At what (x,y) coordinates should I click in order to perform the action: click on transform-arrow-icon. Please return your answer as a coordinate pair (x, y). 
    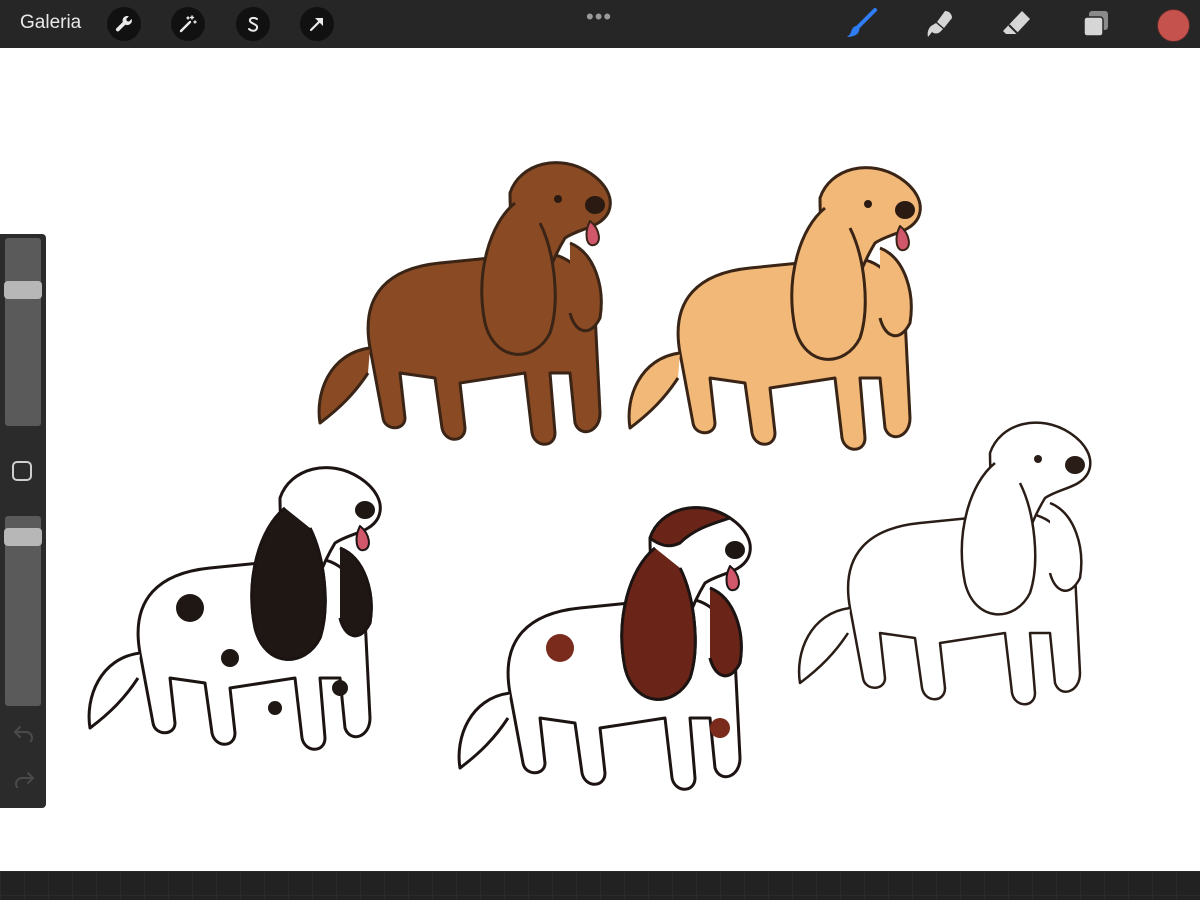
    Looking at the image, I should click on (317, 24).